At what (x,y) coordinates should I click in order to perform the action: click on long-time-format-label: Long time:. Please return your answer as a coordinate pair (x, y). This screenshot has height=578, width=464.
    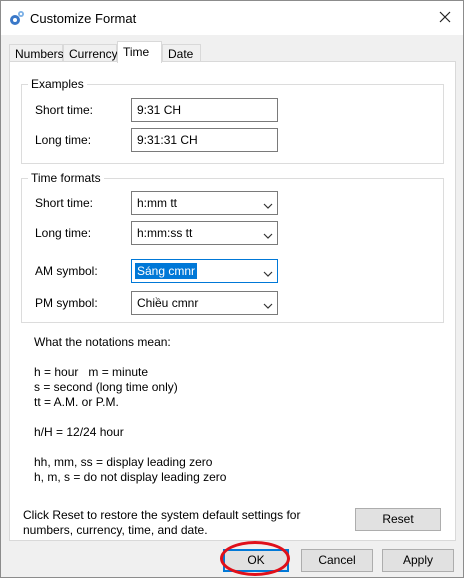
    Looking at the image, I should click on (63, 233).